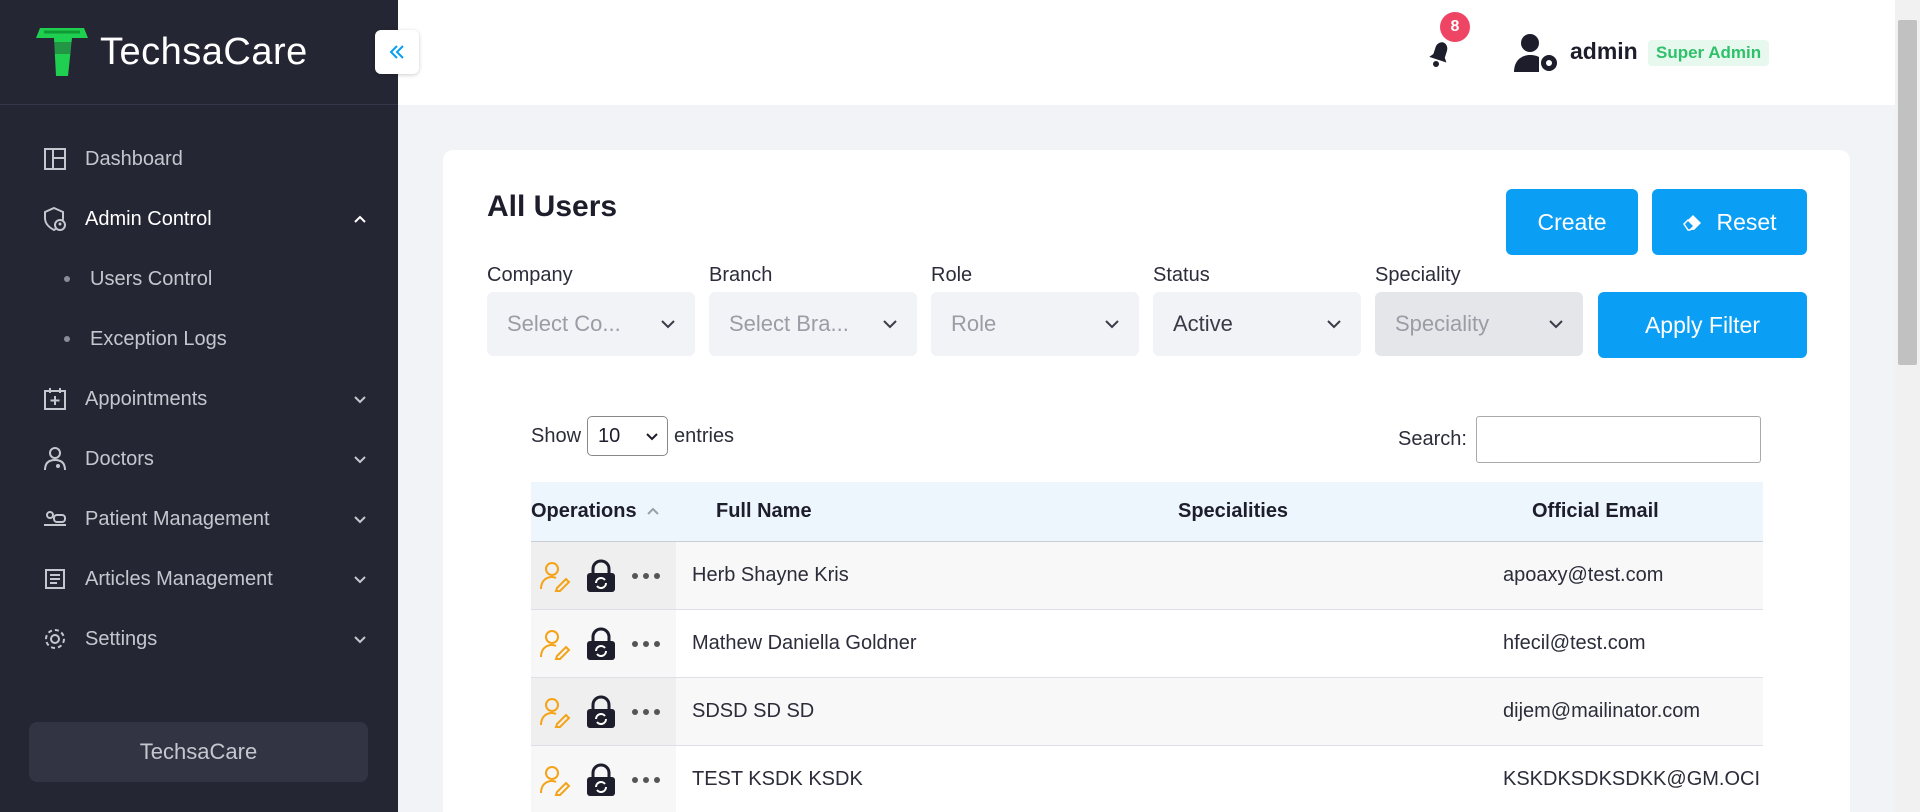 This screenshot has width=1920, height=812. What do you see at coordinates (1257, 324) in the screenshot?
I see `status-select: Active` at bounding box center [1257, 324].